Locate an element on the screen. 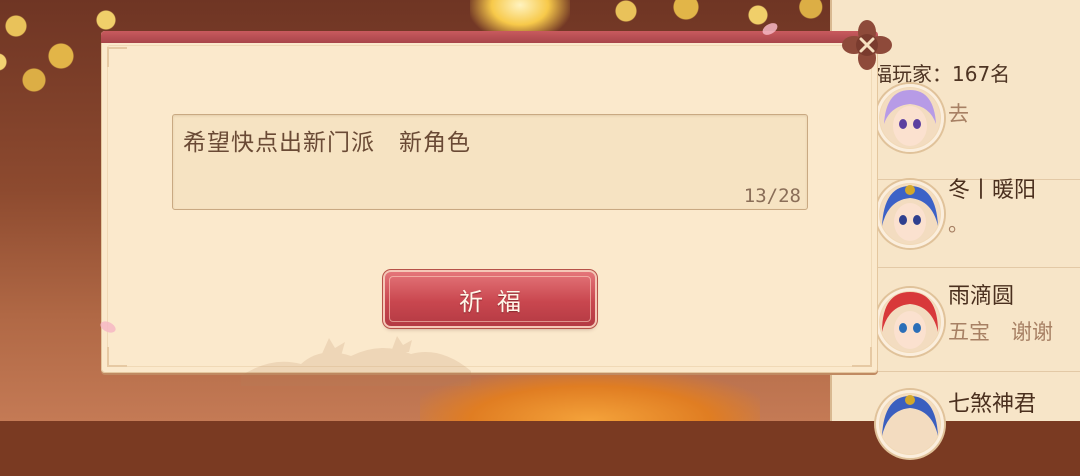  close-icon is located at coordinates (867, 45).